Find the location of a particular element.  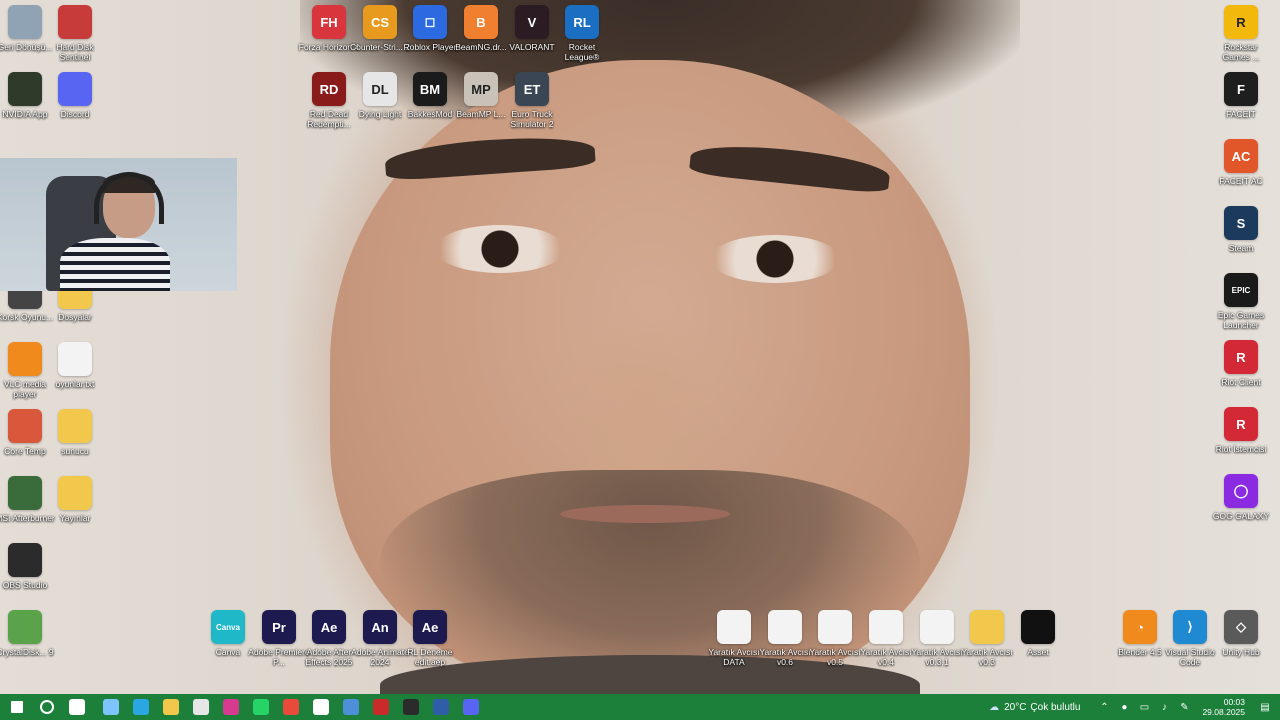

desktop-shortcut-label: Rocket League® is located at coordinates (582, 52).